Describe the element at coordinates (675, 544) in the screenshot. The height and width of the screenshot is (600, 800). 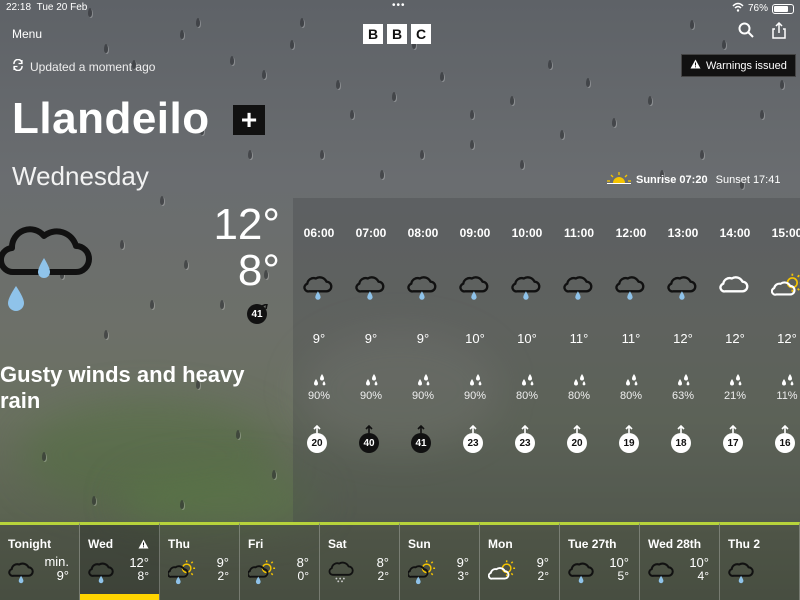
I see `day-name: Wed 28th` at that location.